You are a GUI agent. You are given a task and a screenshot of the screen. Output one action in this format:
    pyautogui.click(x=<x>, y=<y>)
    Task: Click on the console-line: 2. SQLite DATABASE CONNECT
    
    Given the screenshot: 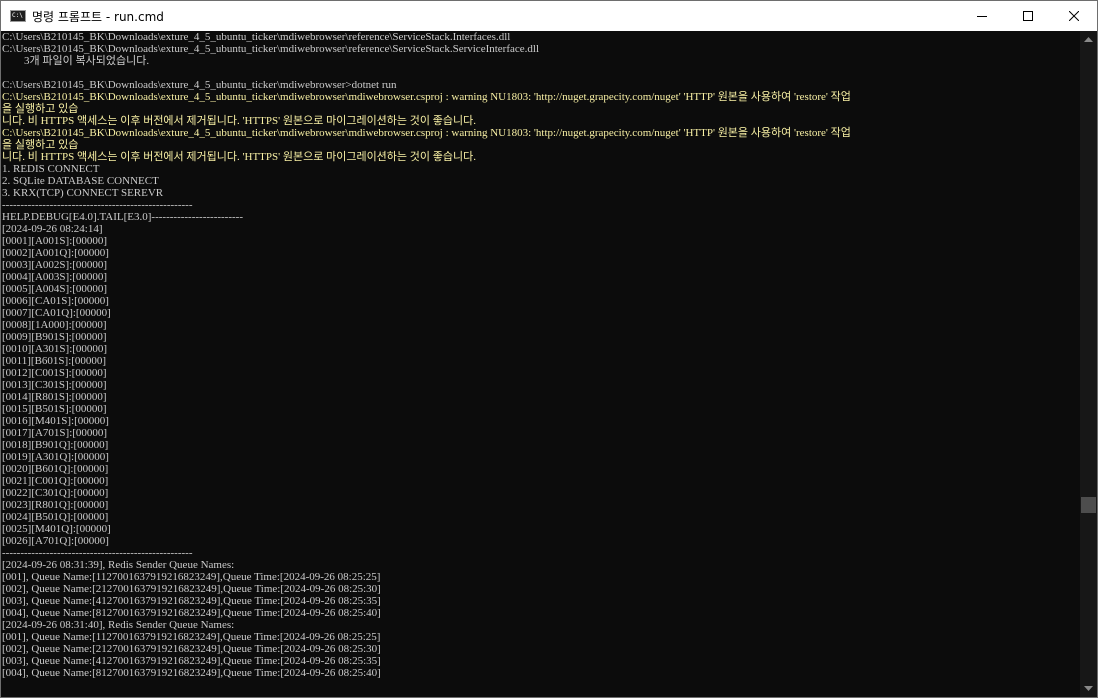 What is the action you would take?
    pyautogui.click(x=80, y=181)
    